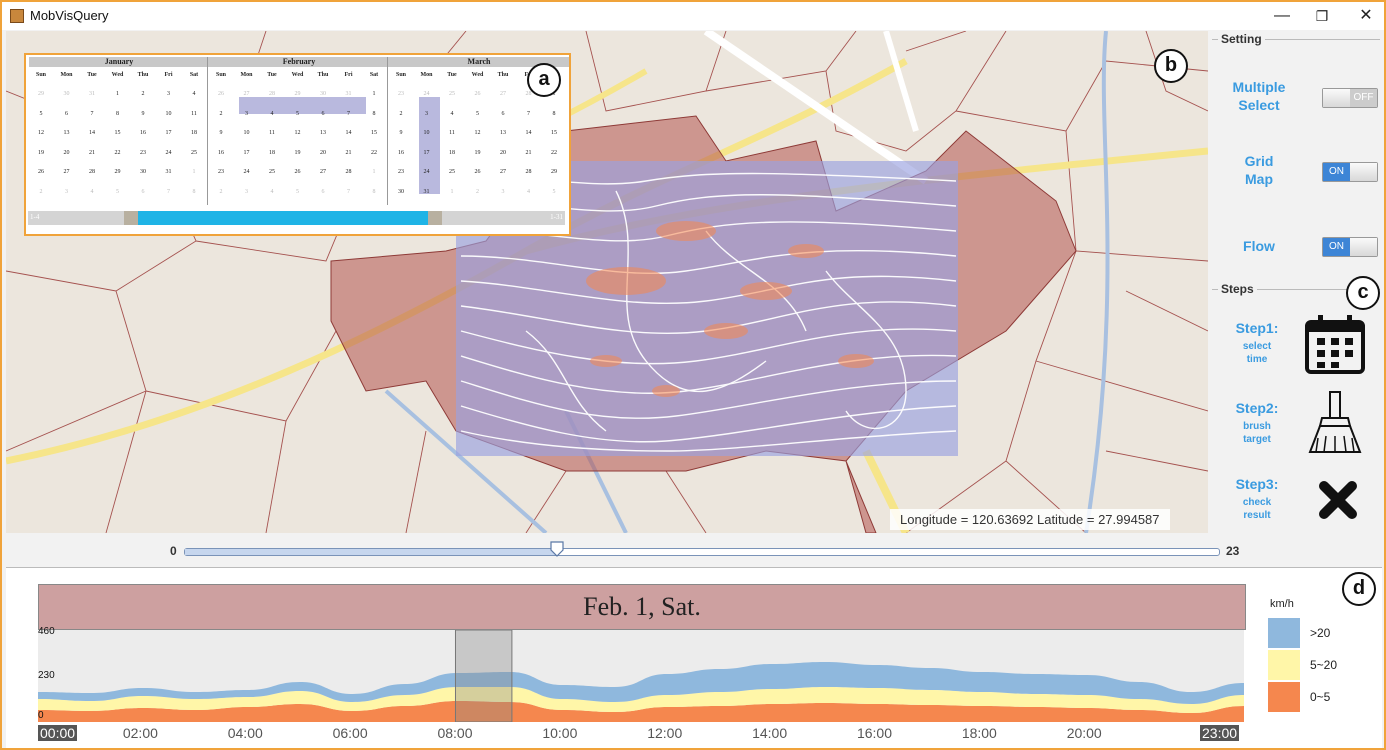  What do you see at coordinates (349, 153) in the screenshot?
I see `calendar-day: 21` at bounding box center [349, 153].